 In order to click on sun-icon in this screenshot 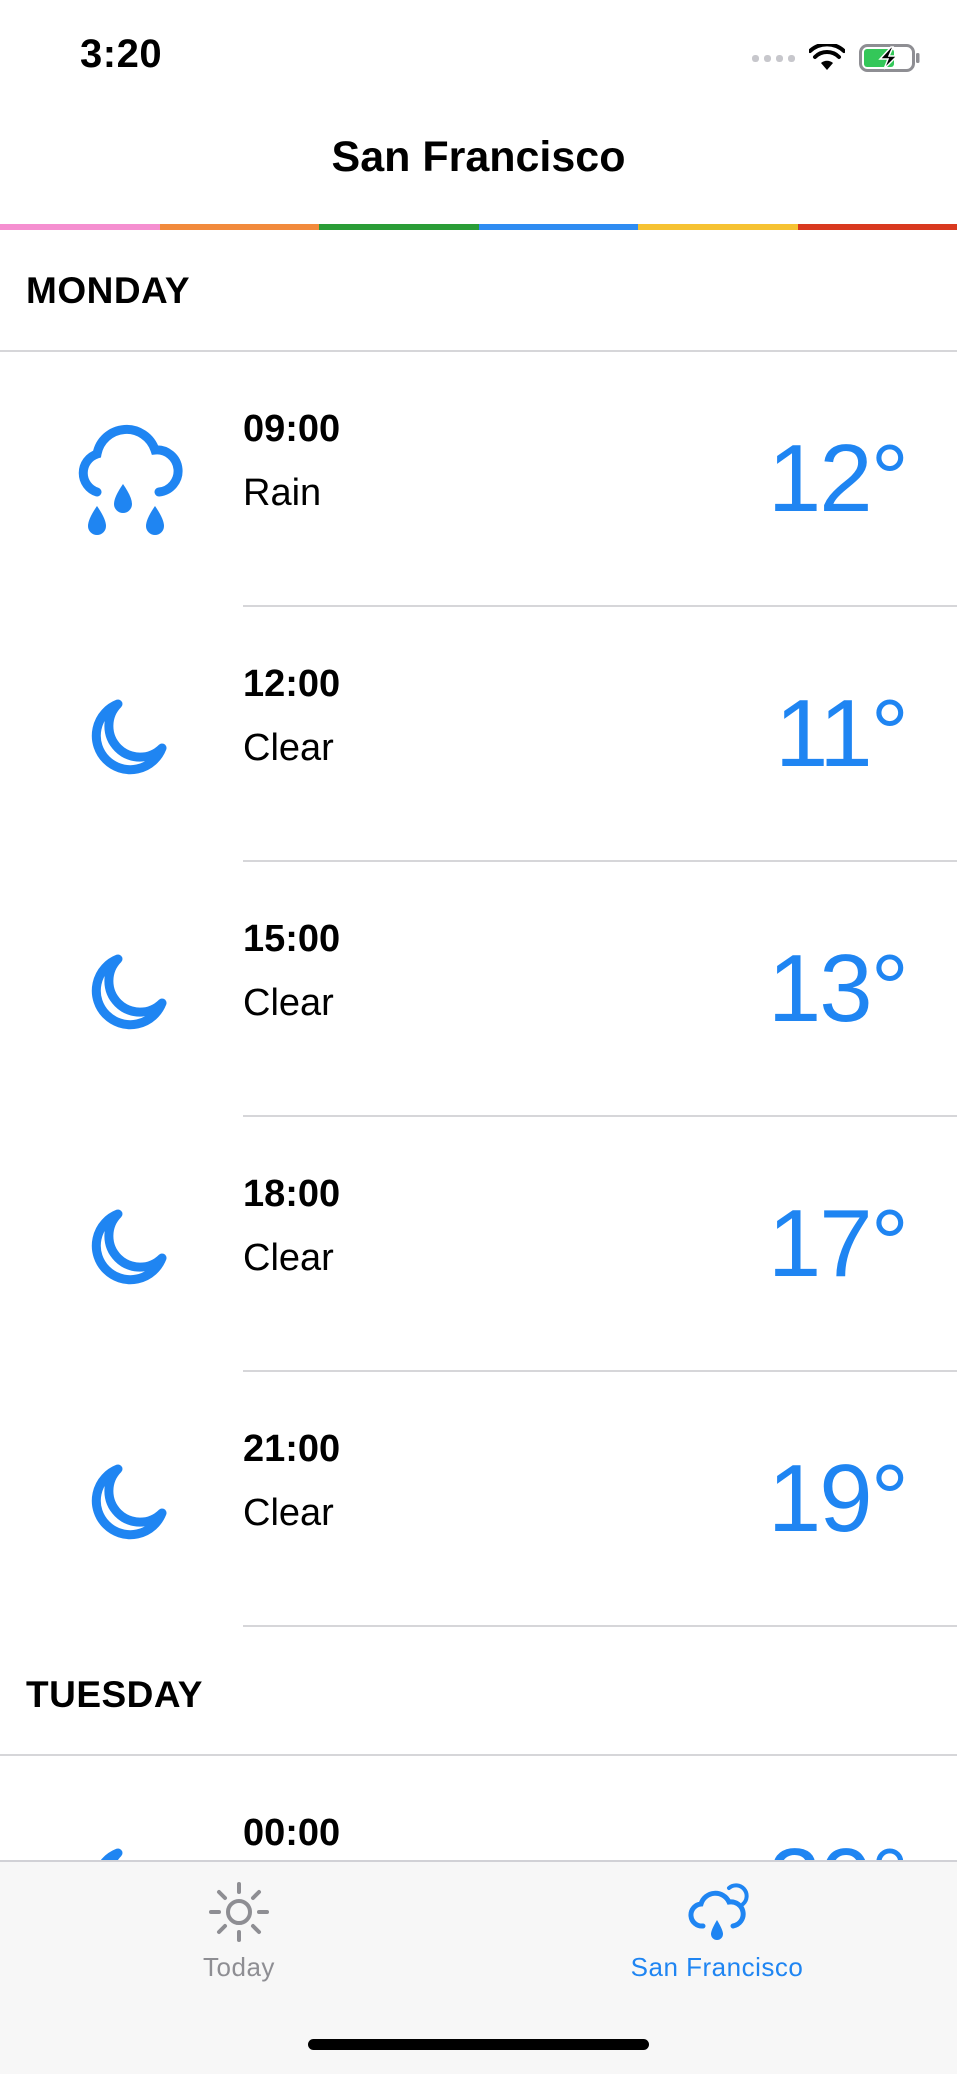, I will do `click(239, 1912)`.